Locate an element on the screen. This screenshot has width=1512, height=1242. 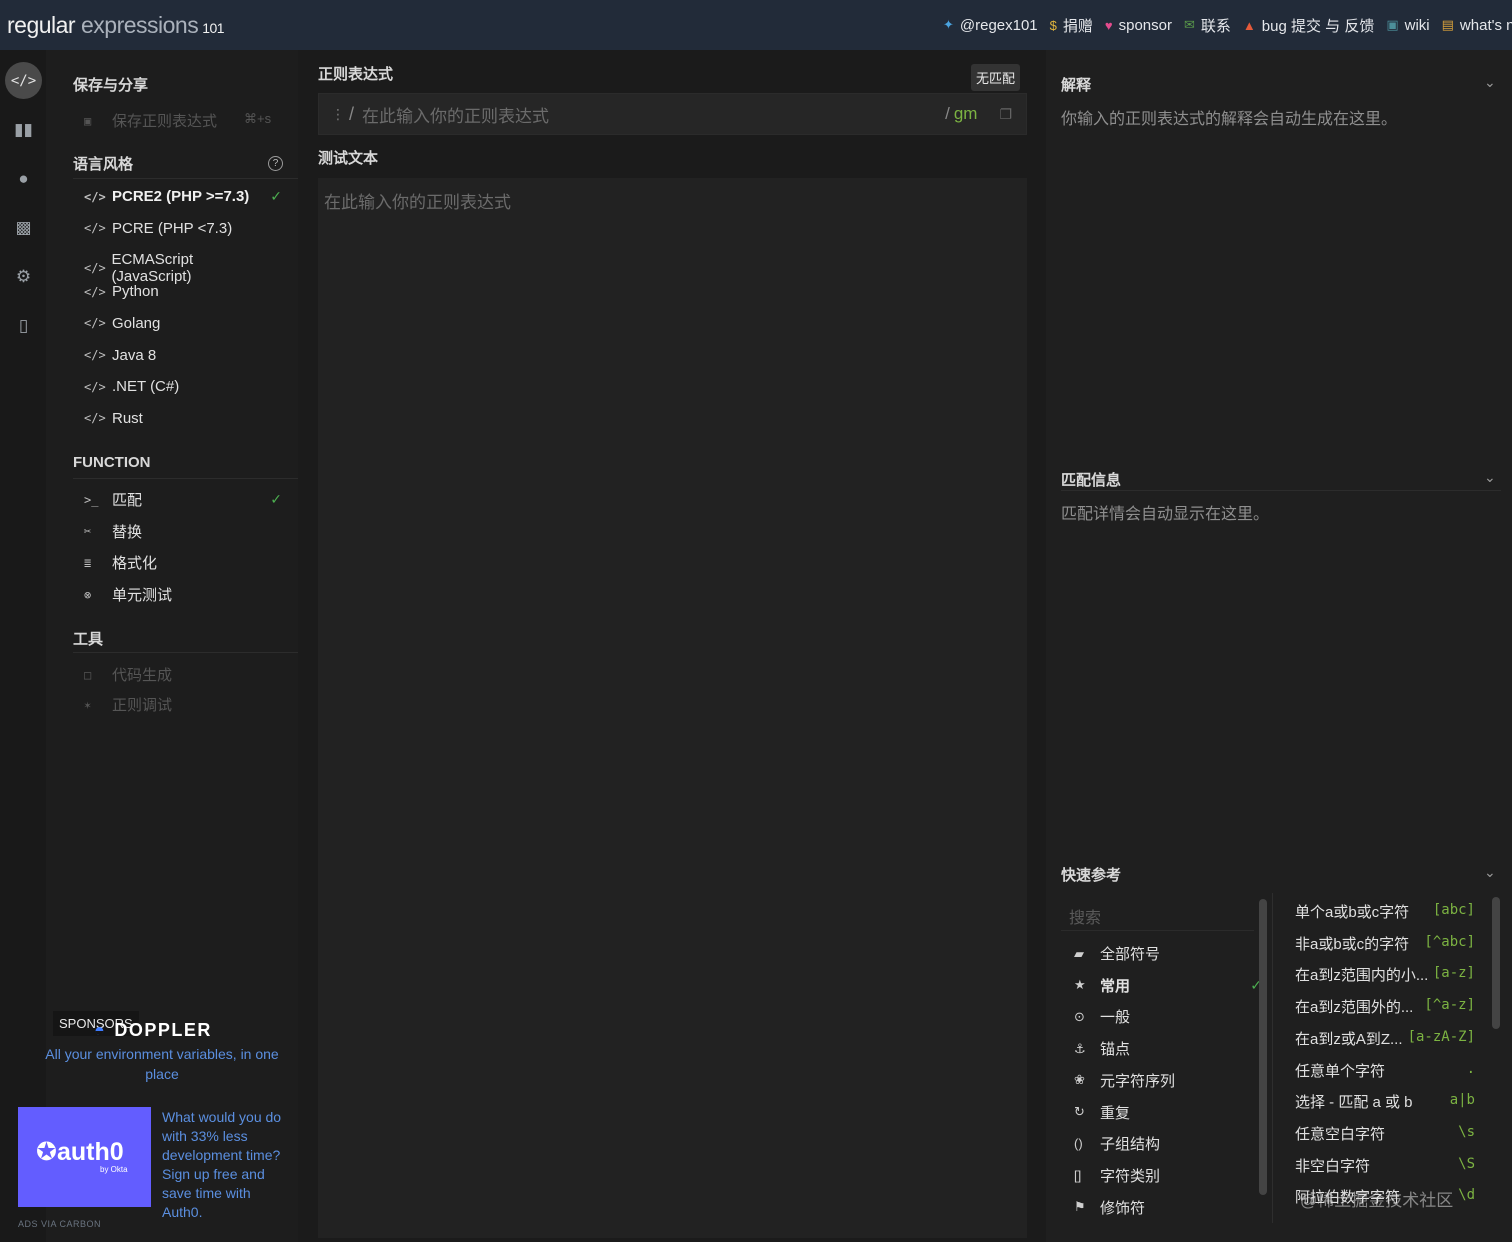
category-label: 锚点 is located at coordinates (1115, 1050).